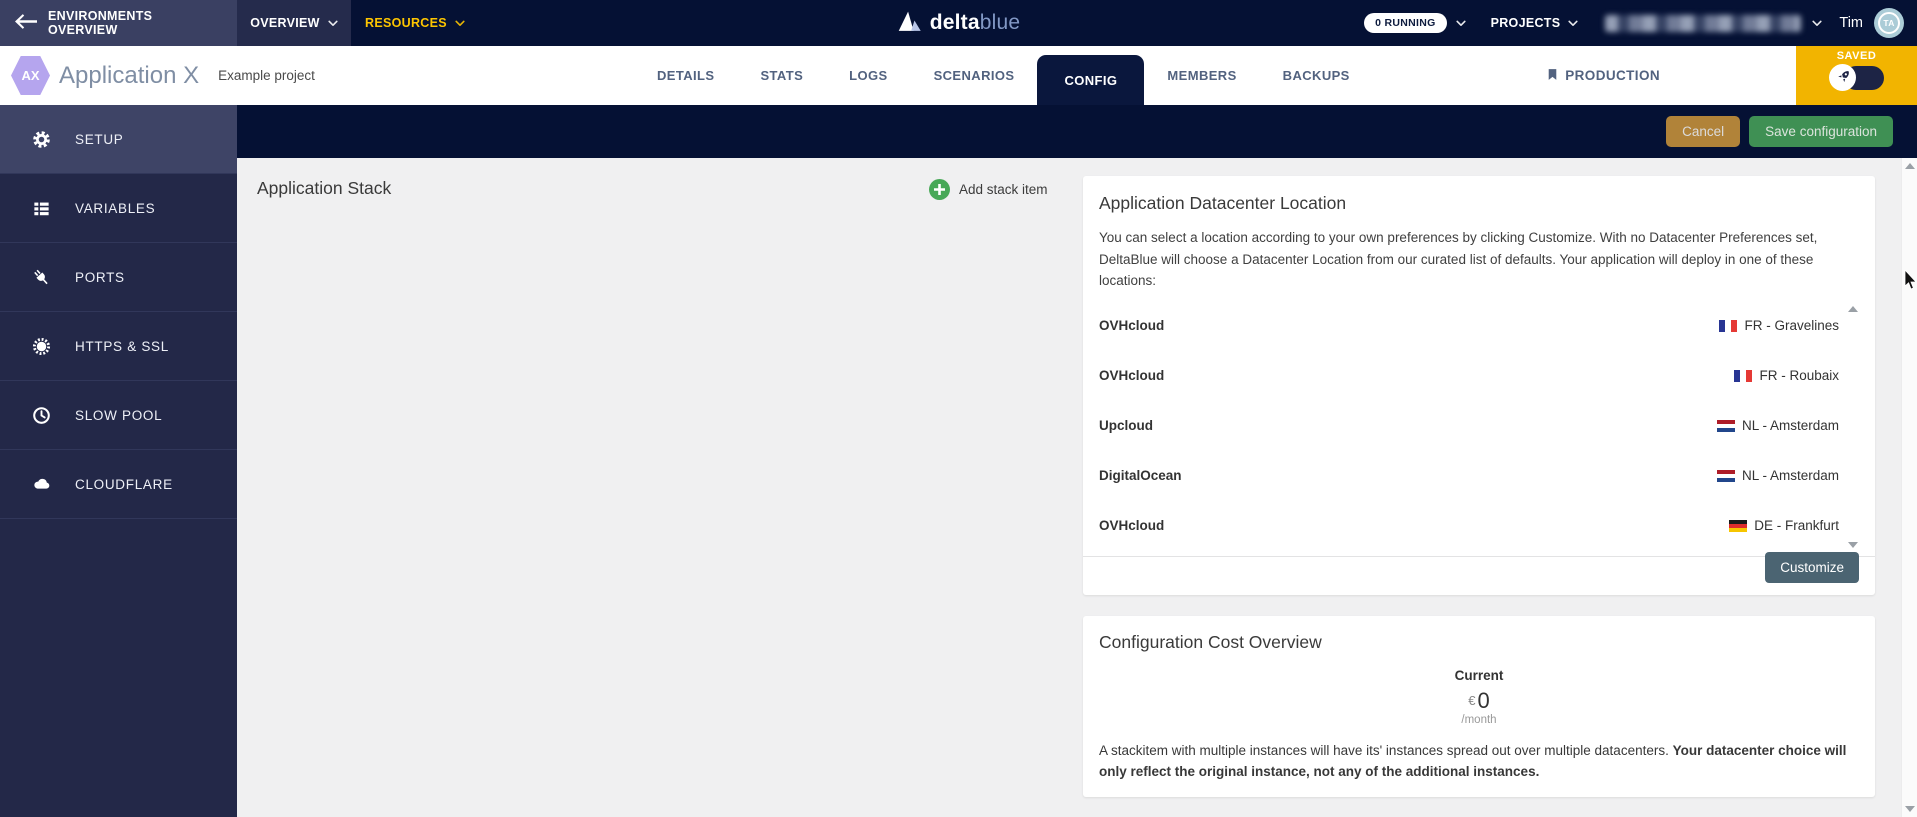 The image size is (1917, 817). I want to click on list-divider, so click(1479, 556).